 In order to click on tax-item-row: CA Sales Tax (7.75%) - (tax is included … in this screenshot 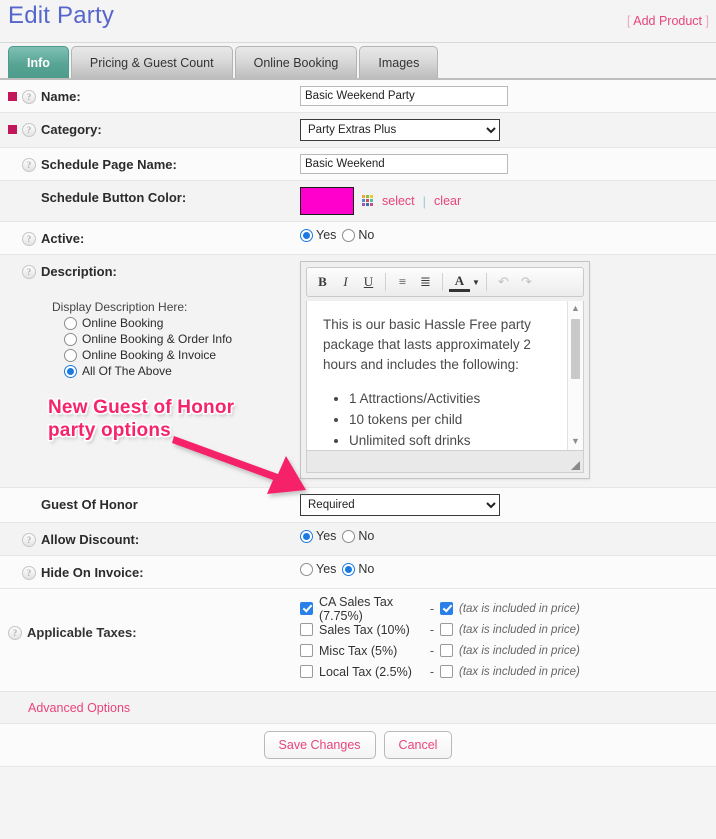, I will do `click(508, 609)`.